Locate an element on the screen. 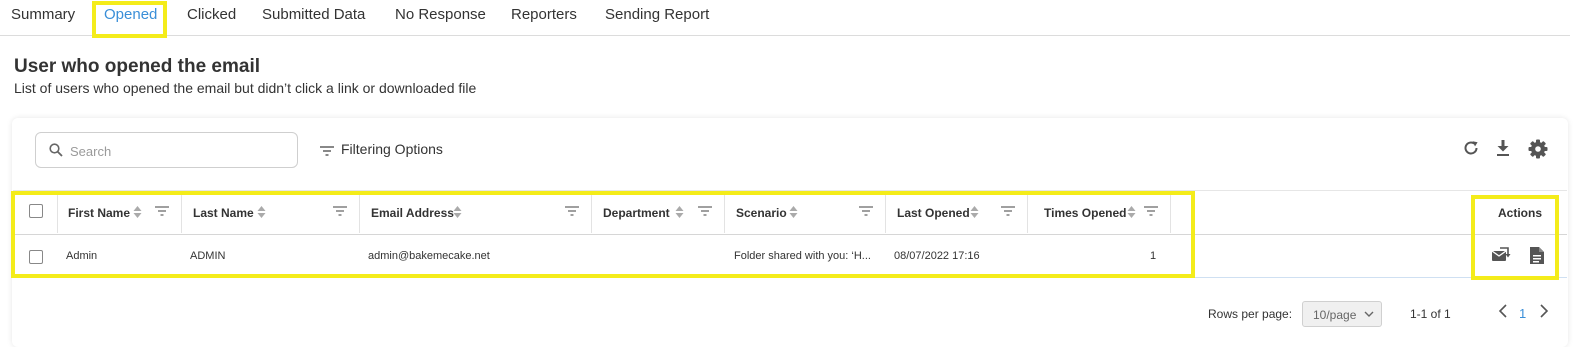 The width and height of the screenshot is (1585, 347). cell-last-opened: 08/07/2022 17:16 is located at coordinates (937, 256).